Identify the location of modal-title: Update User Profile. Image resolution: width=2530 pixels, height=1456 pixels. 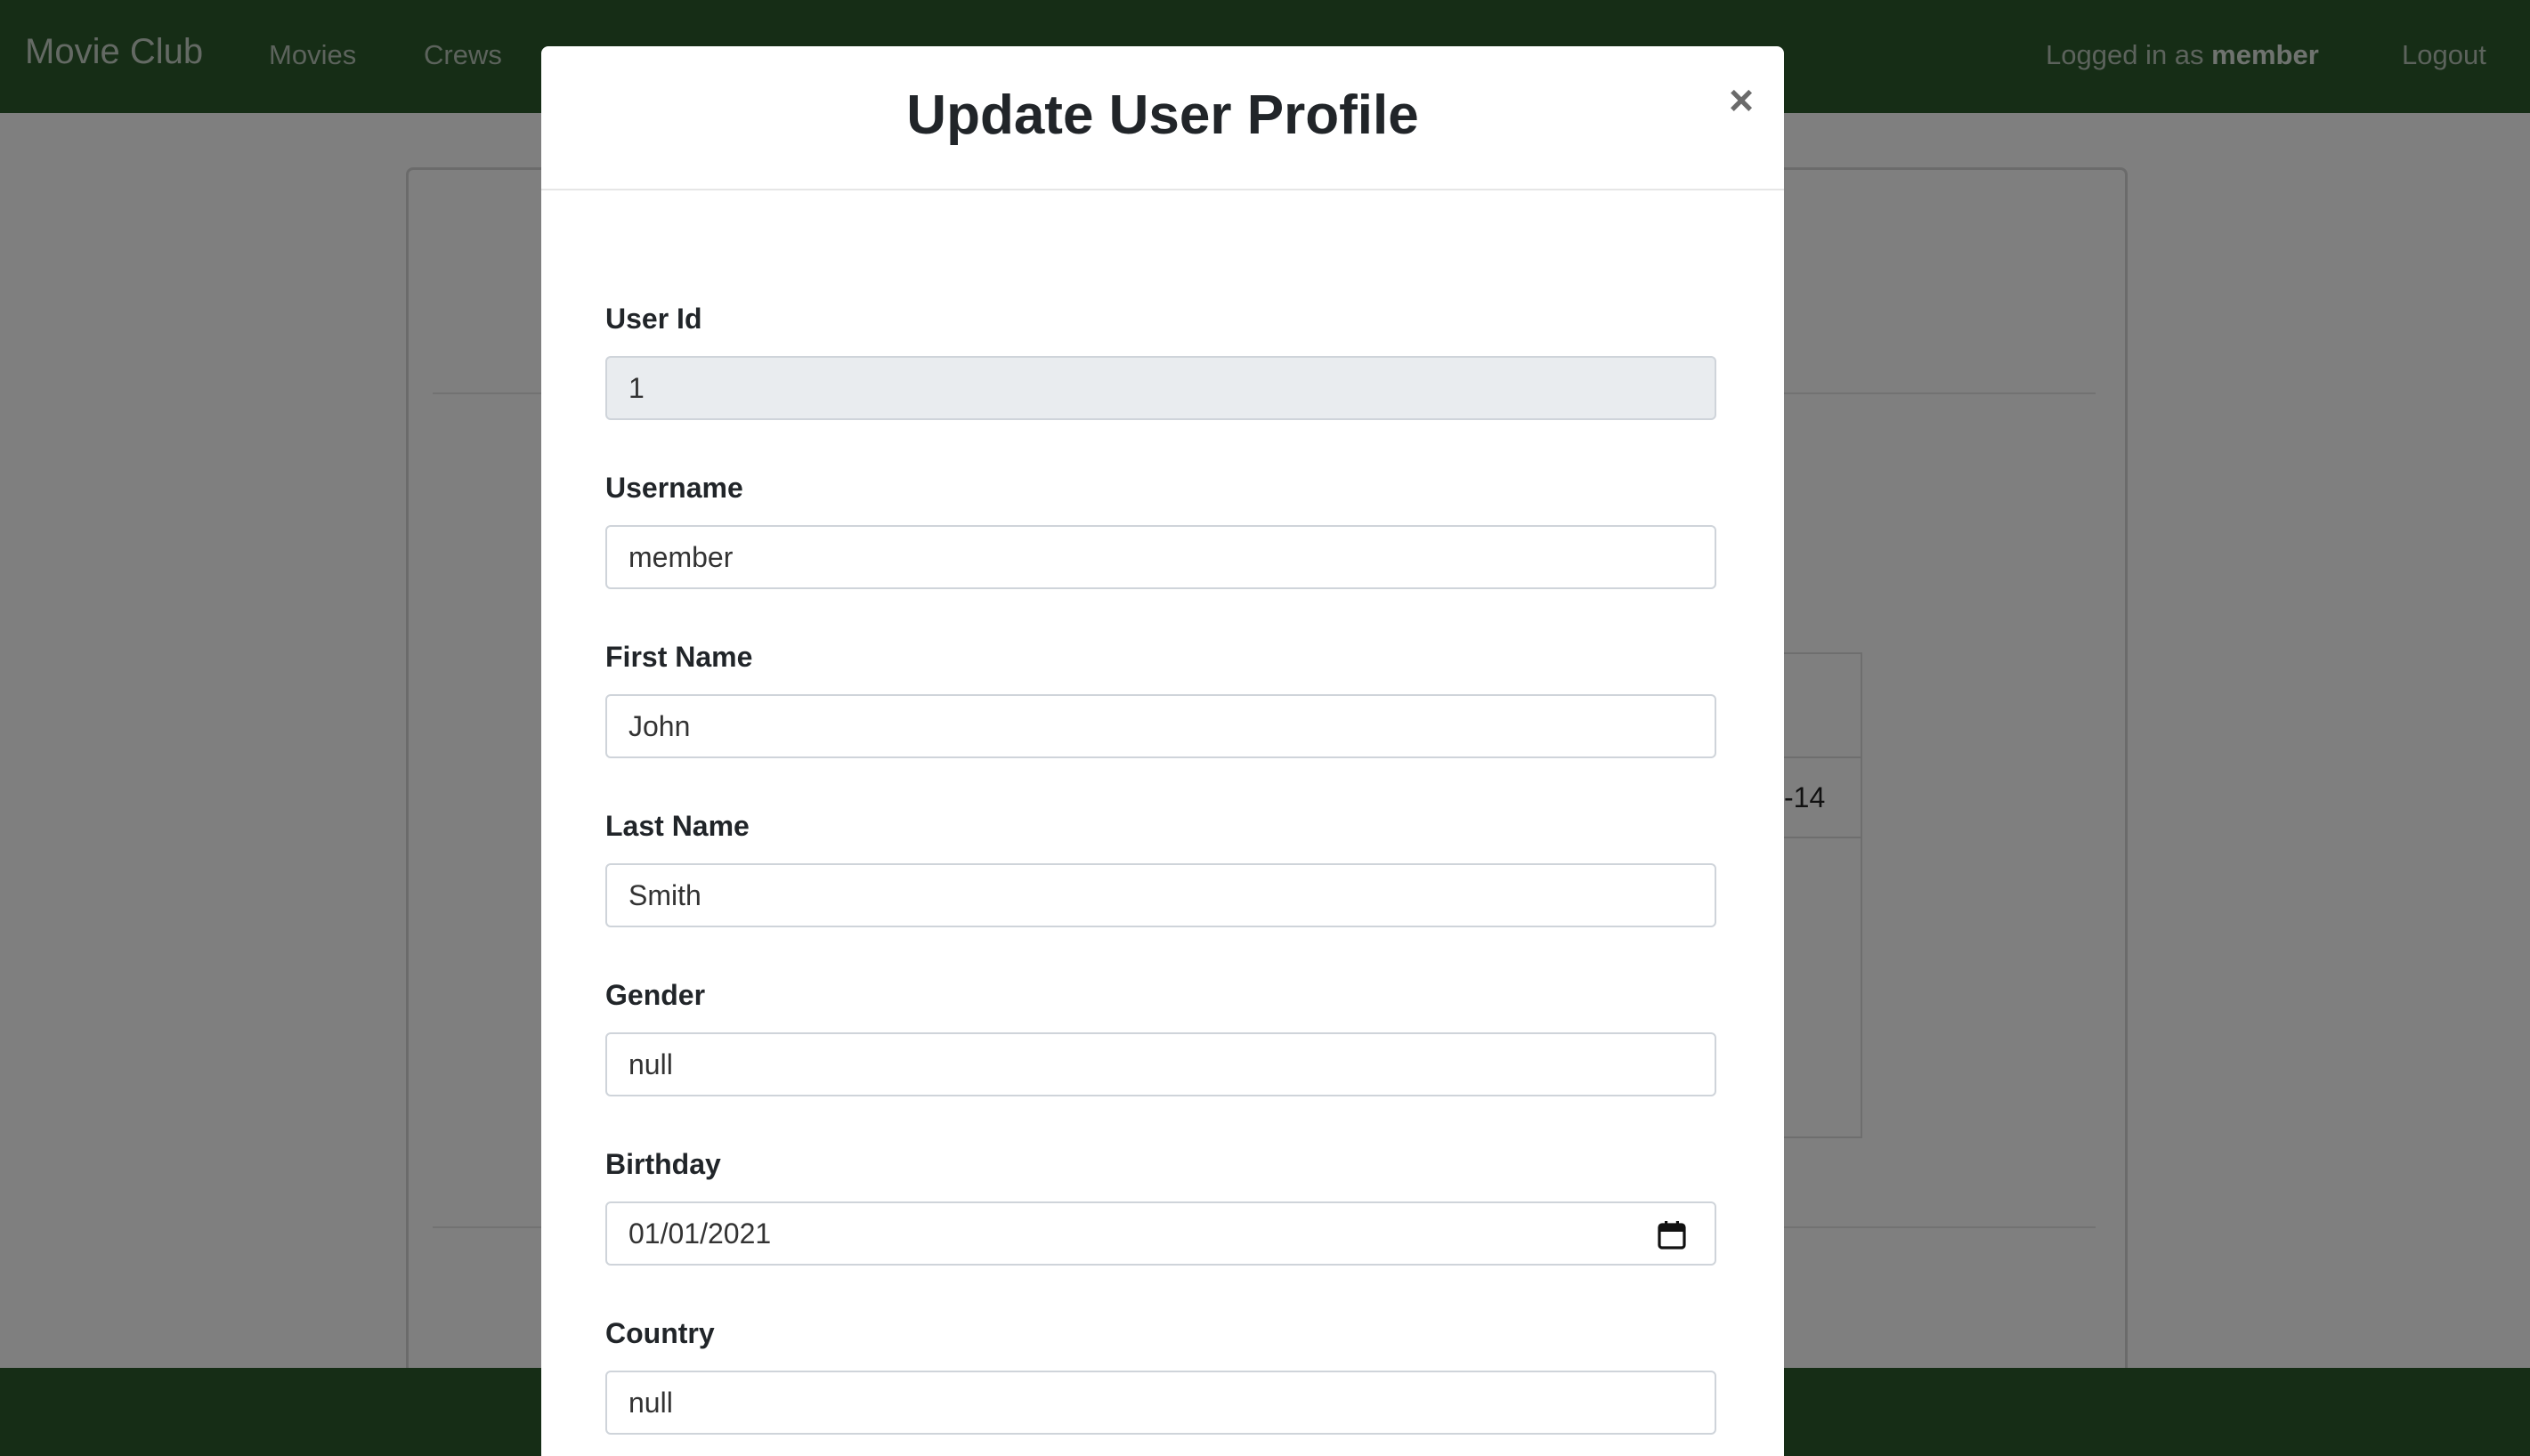
(1162, 115).